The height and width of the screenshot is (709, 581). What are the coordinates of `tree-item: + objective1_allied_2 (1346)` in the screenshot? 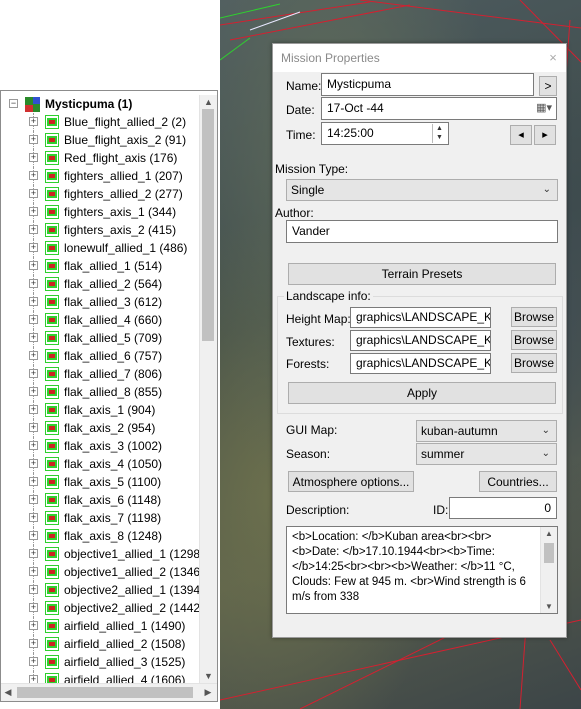 It's located at (100, 572).